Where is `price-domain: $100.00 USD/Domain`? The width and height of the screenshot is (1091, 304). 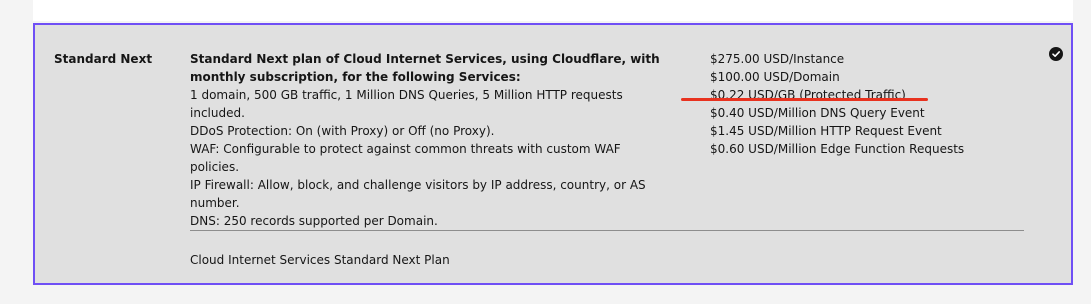
price-domain: $100.00 USD/Domain is located at coordinates (775, 77).